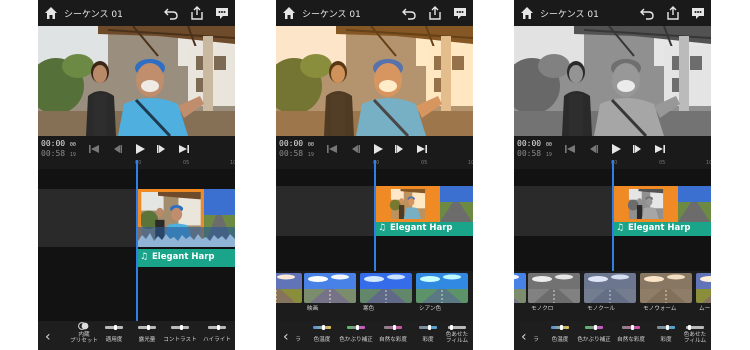 The image size is (750, 350). Describe the element at coordinates (217, 335) in the screenshot. I see `tool-highlights: ハイライト` at that location.